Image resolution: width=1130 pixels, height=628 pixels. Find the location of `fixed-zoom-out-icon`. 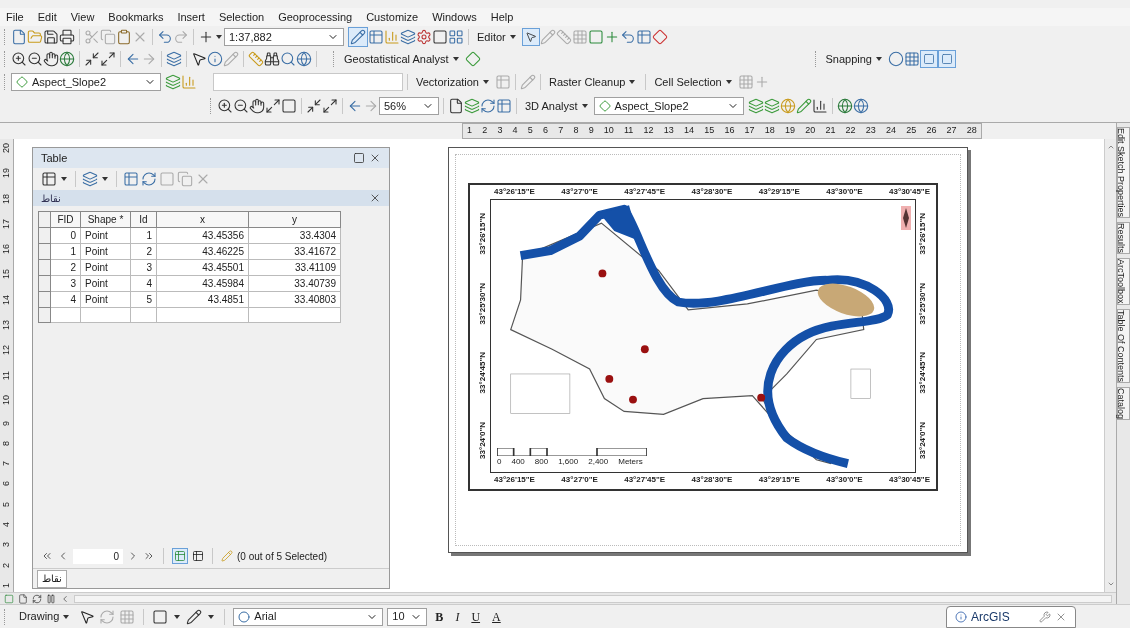

fixed-zoom-out-icon is located at coordinates (108, 59).